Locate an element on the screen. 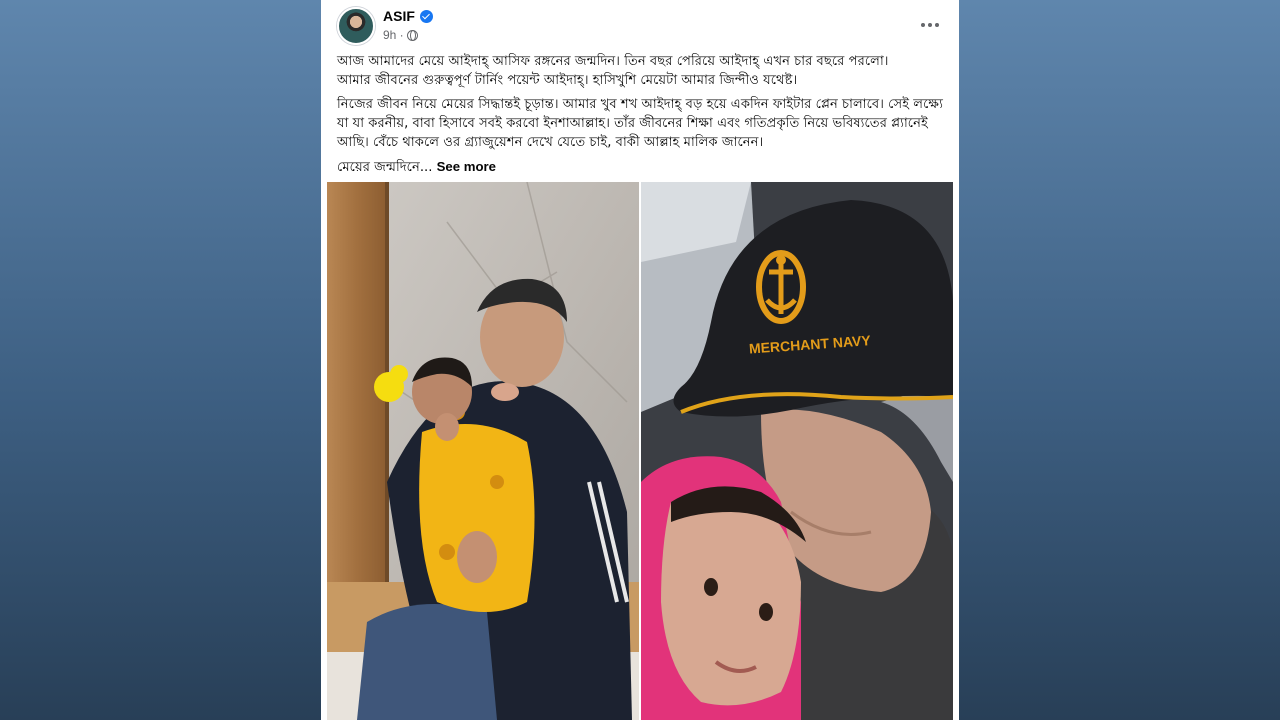  more-options-button is located at coordinates (930, 25).